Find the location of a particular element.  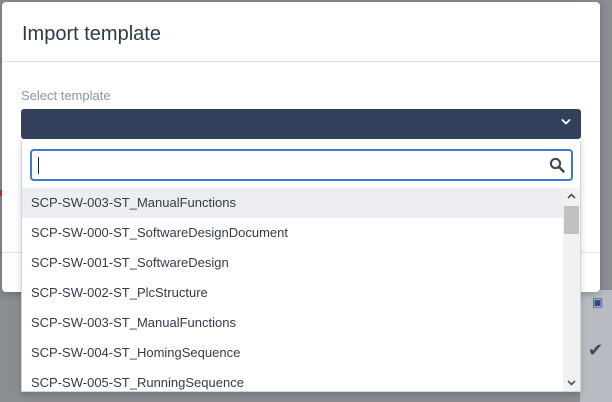

dialog-header: Import template is located at coordinates (301, 32).